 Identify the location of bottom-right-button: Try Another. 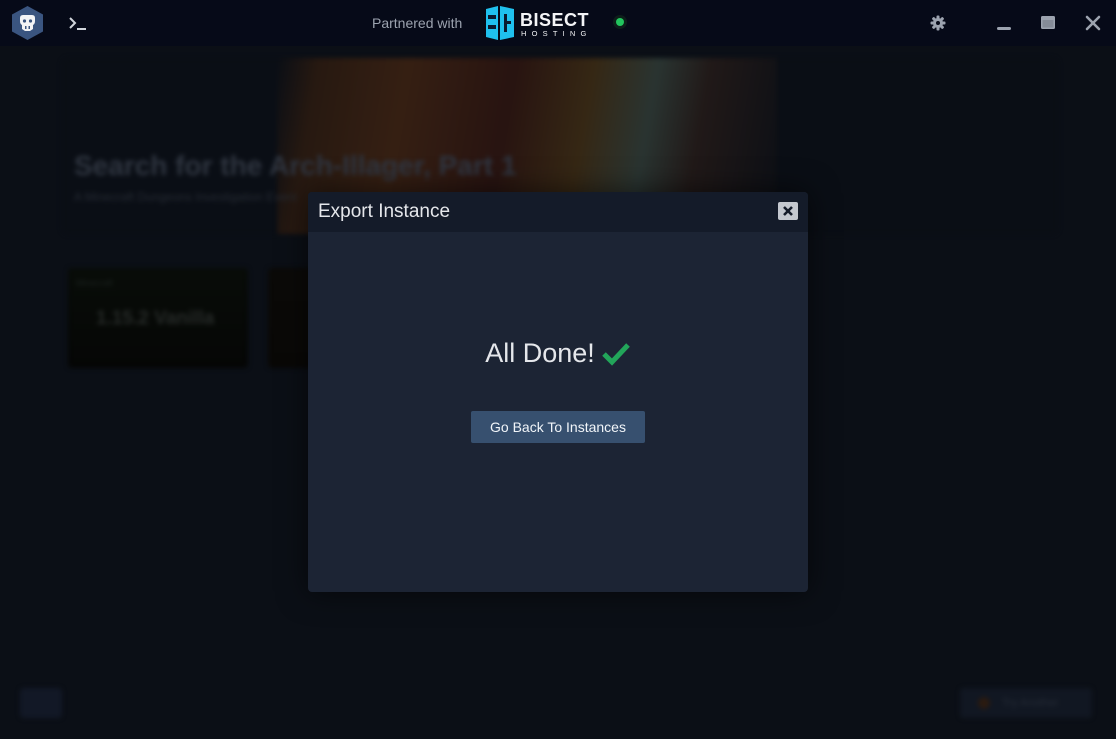
(1026, 703).